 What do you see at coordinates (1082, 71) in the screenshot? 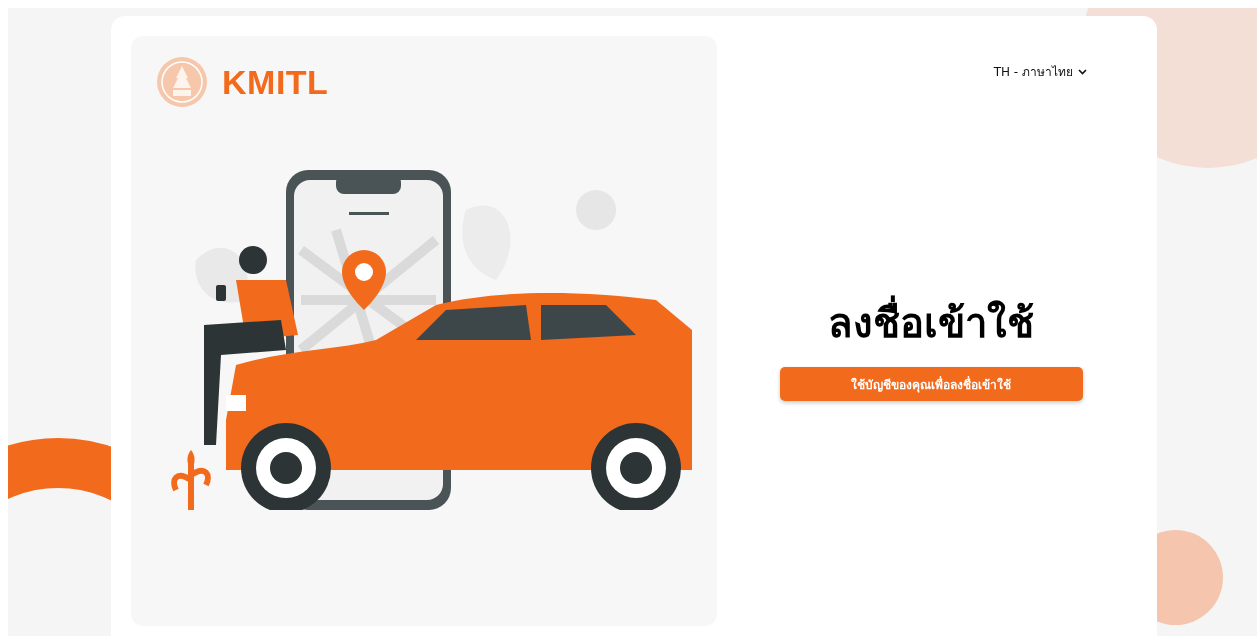
I see `chevron-down-icon` at bounding box center [1082, 71].